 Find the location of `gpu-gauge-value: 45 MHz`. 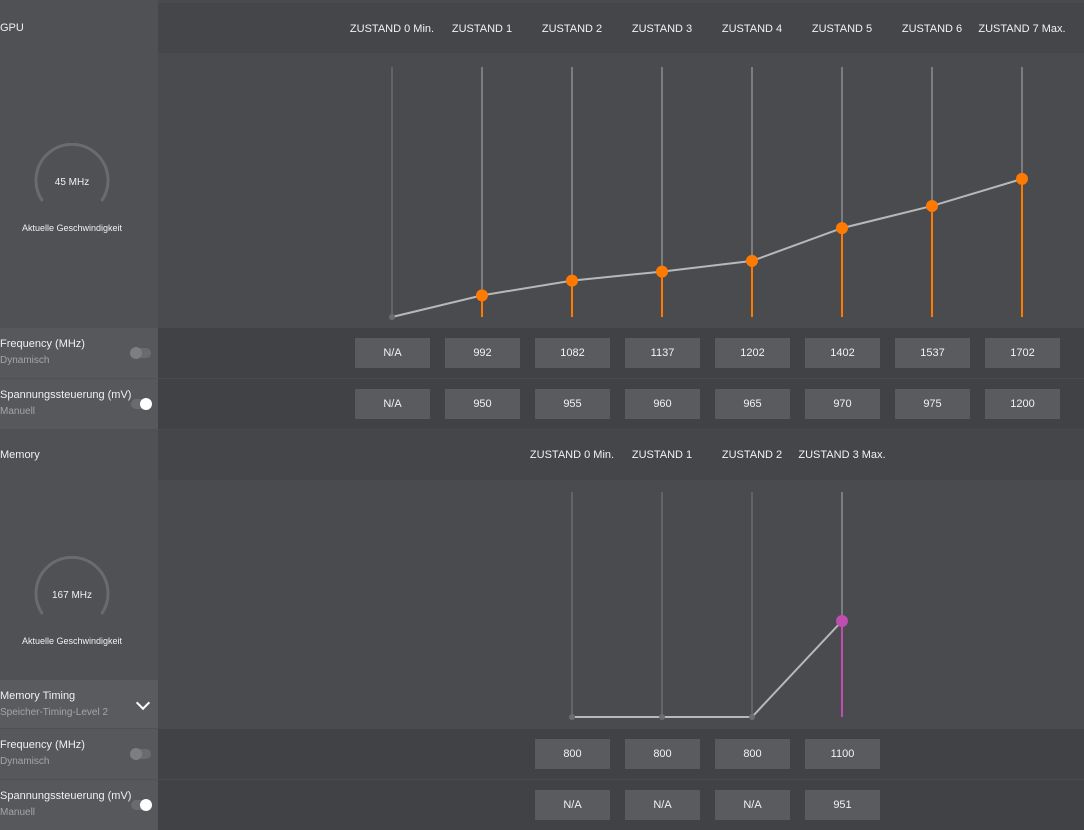

gpu-gauge-value: 45 MHz is located at coordinates (72, 182).